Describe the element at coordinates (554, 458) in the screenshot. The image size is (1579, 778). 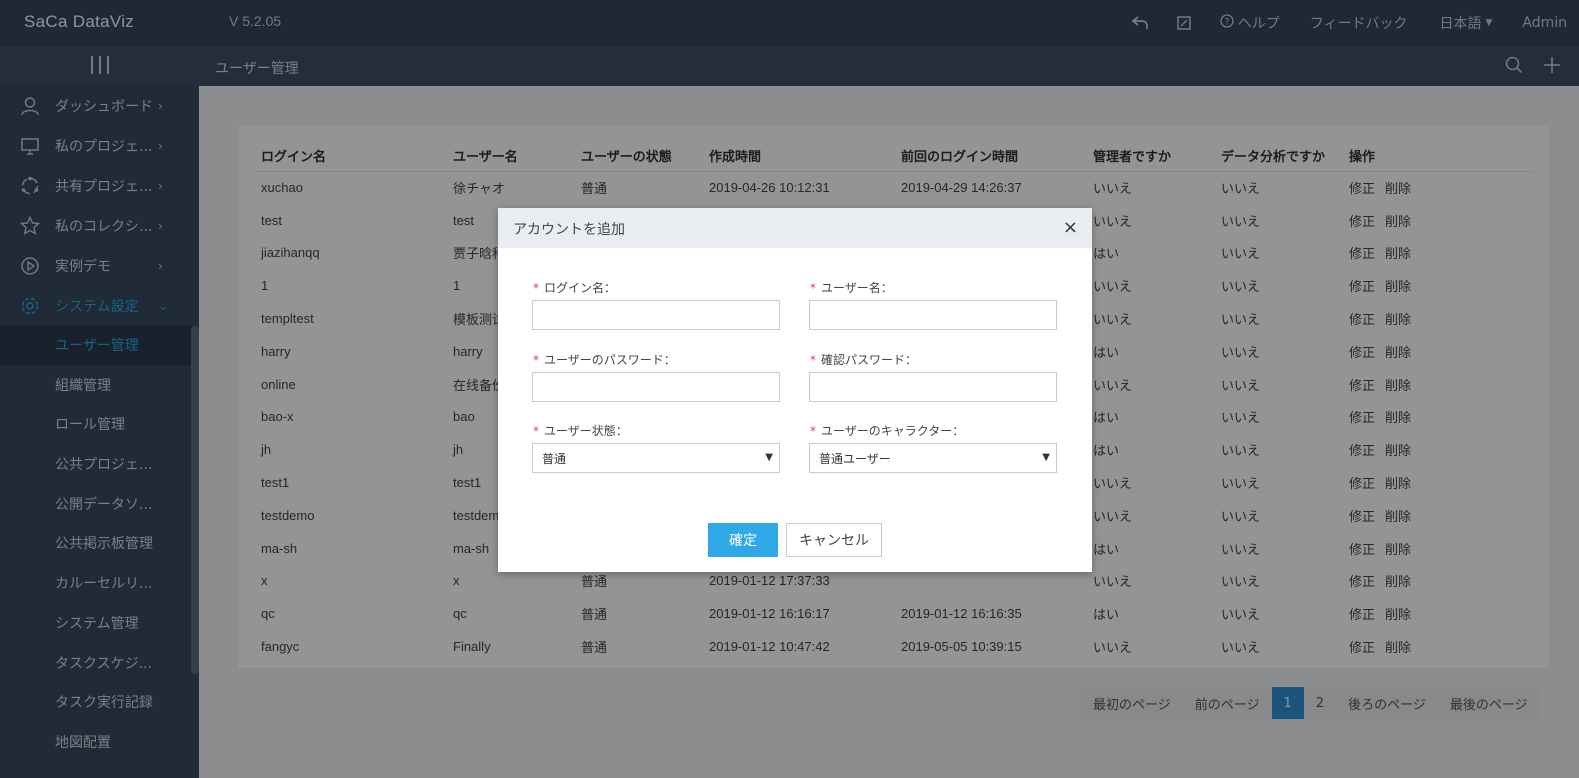
I see `status-select-value: 普通` at that location.